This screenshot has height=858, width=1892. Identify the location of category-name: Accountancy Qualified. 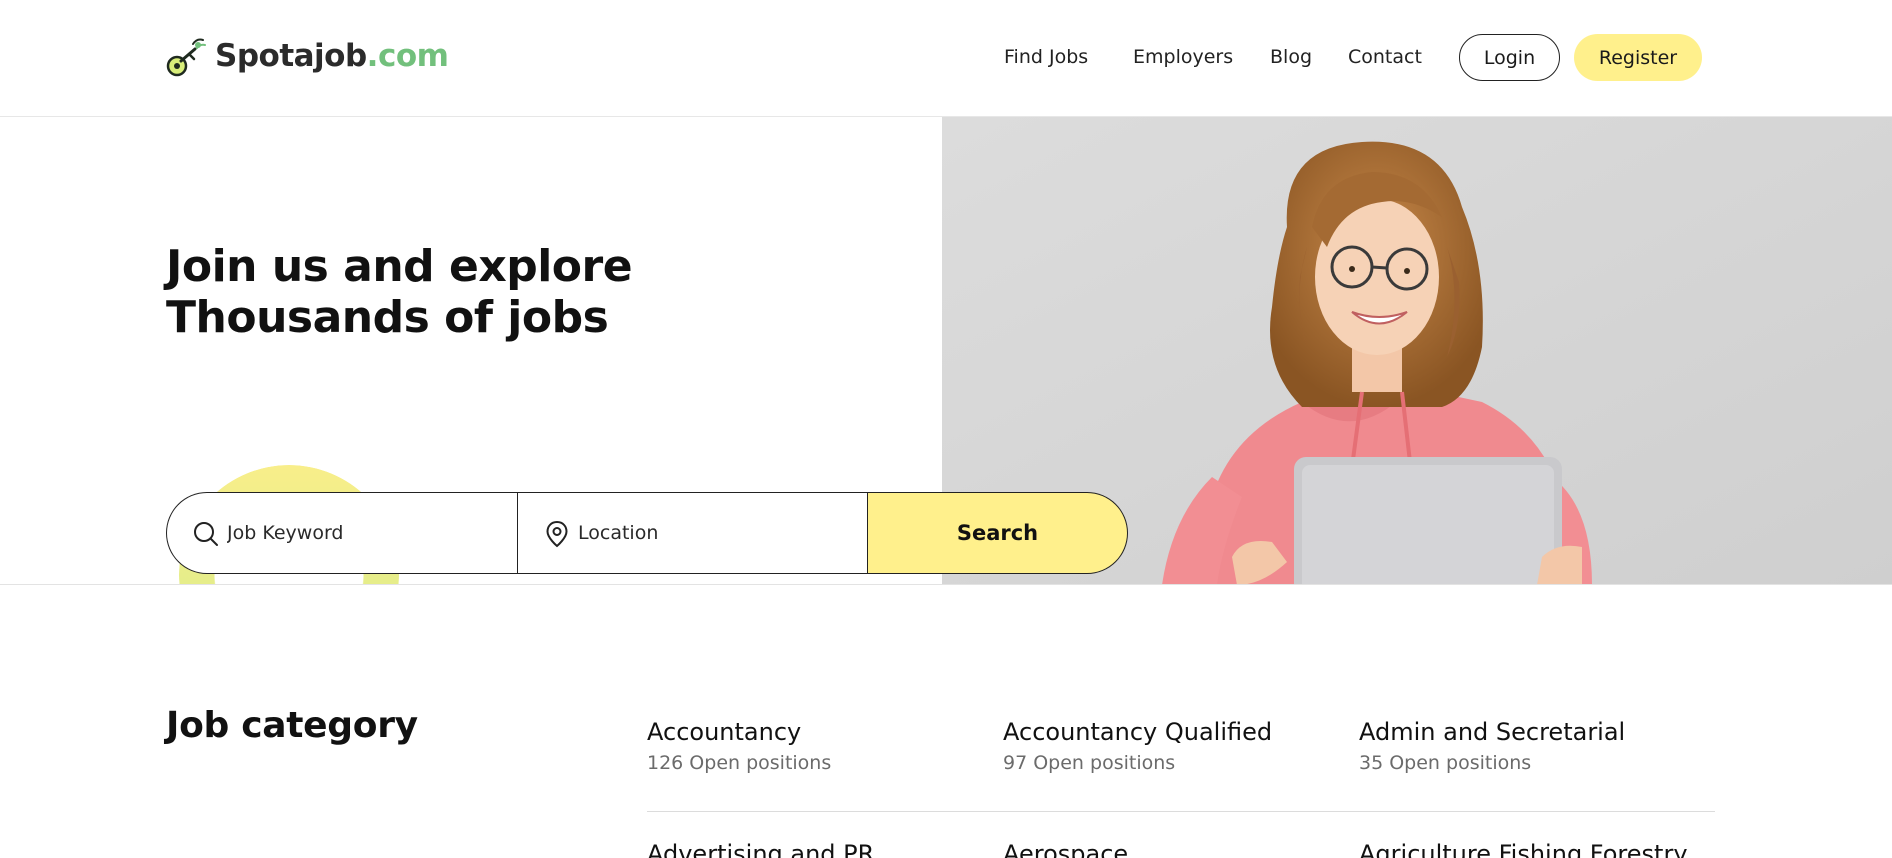
(1138, 732).